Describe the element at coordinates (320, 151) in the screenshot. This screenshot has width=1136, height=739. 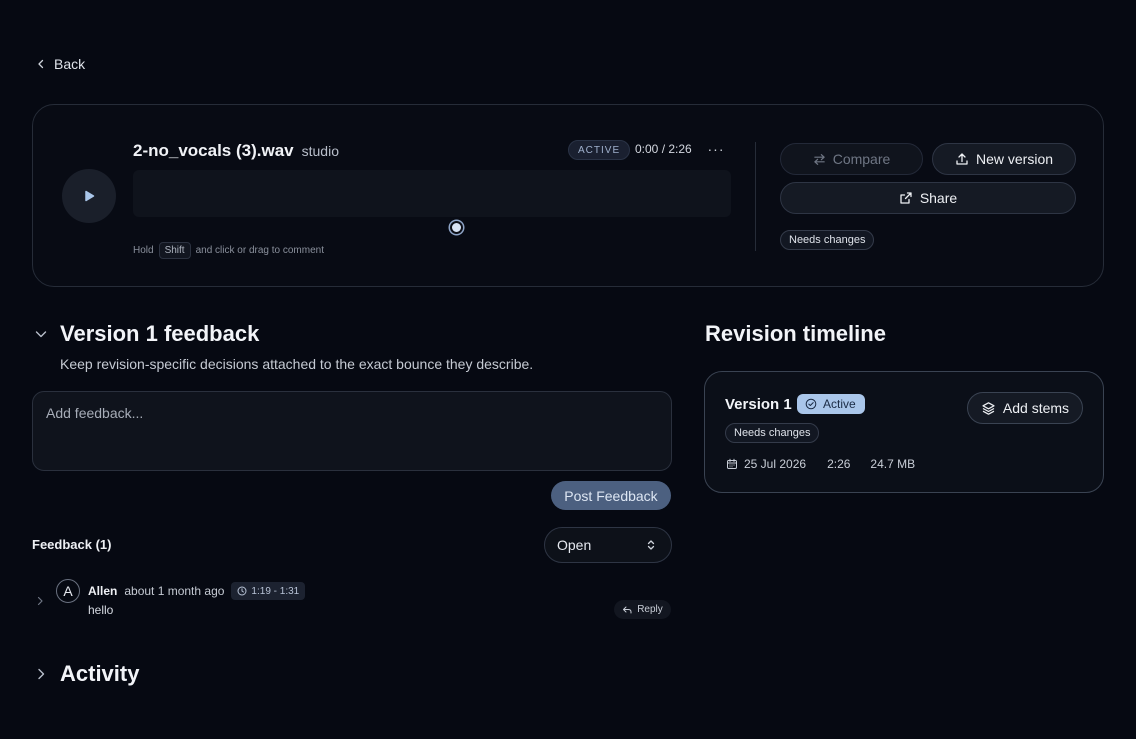
I see `project-tag: studio` at that location.